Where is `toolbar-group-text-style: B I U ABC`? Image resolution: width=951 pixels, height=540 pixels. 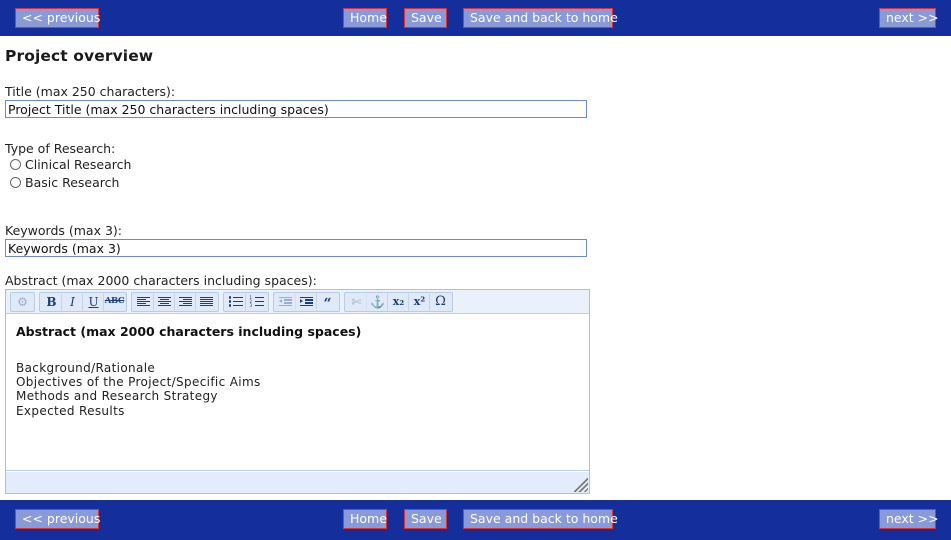 toolbar-group-text-style: B I U ABC is located at coordinates (83, 301).